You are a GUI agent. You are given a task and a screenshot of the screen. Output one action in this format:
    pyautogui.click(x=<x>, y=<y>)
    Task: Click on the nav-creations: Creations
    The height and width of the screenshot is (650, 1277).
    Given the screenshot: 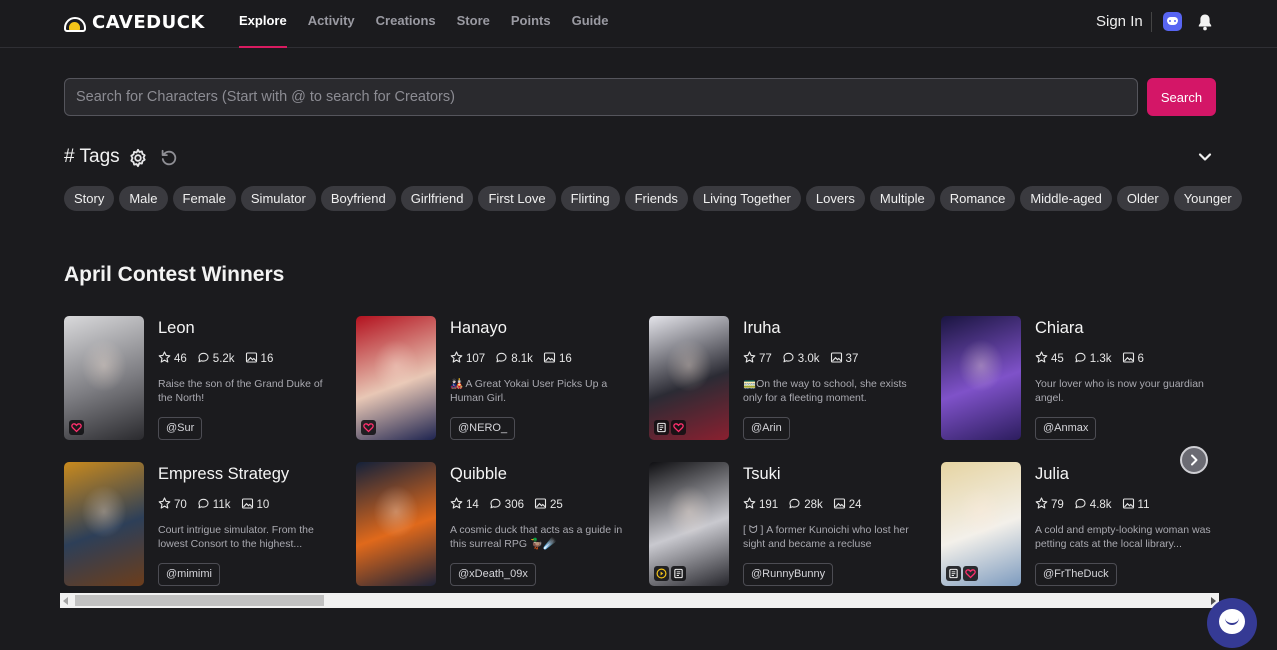 What is the action you would take?
    pyautogui.click(x=406, y=24)
    